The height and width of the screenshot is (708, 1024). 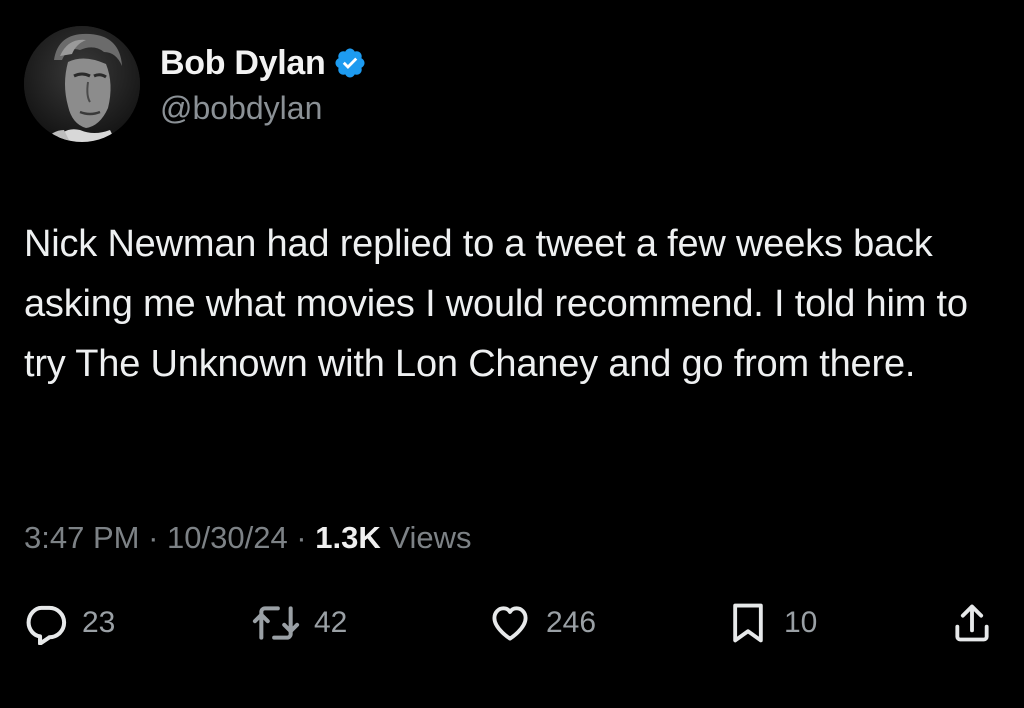 I want to click on avatar-image, so click(x=82, y=84).